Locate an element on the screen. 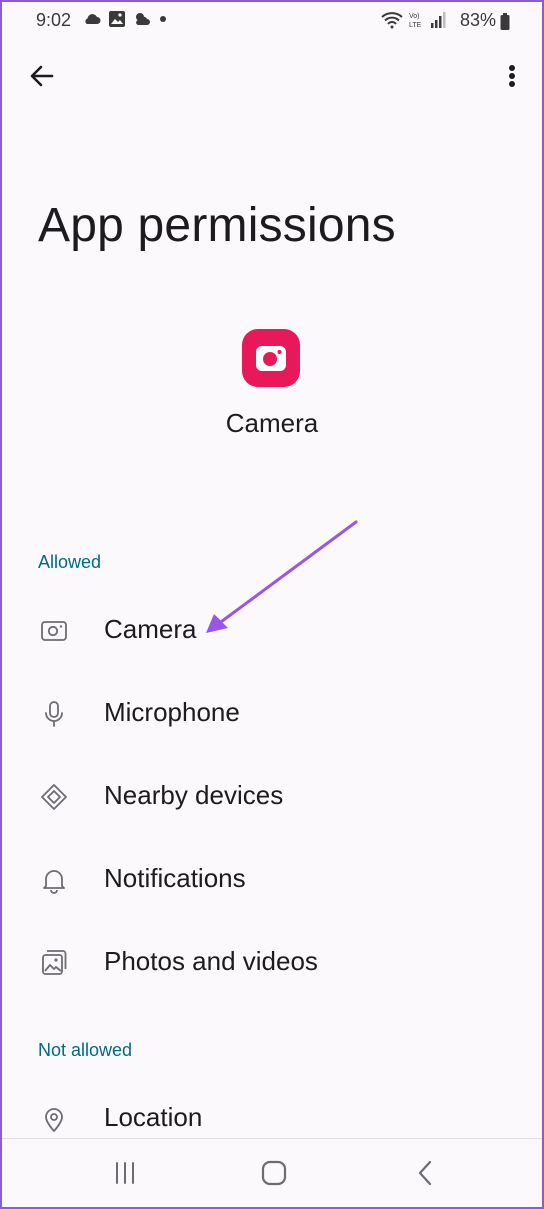 The width and height of the screenshot is (544, 1209). nav-back-button is located at coordinates (426, 1173).